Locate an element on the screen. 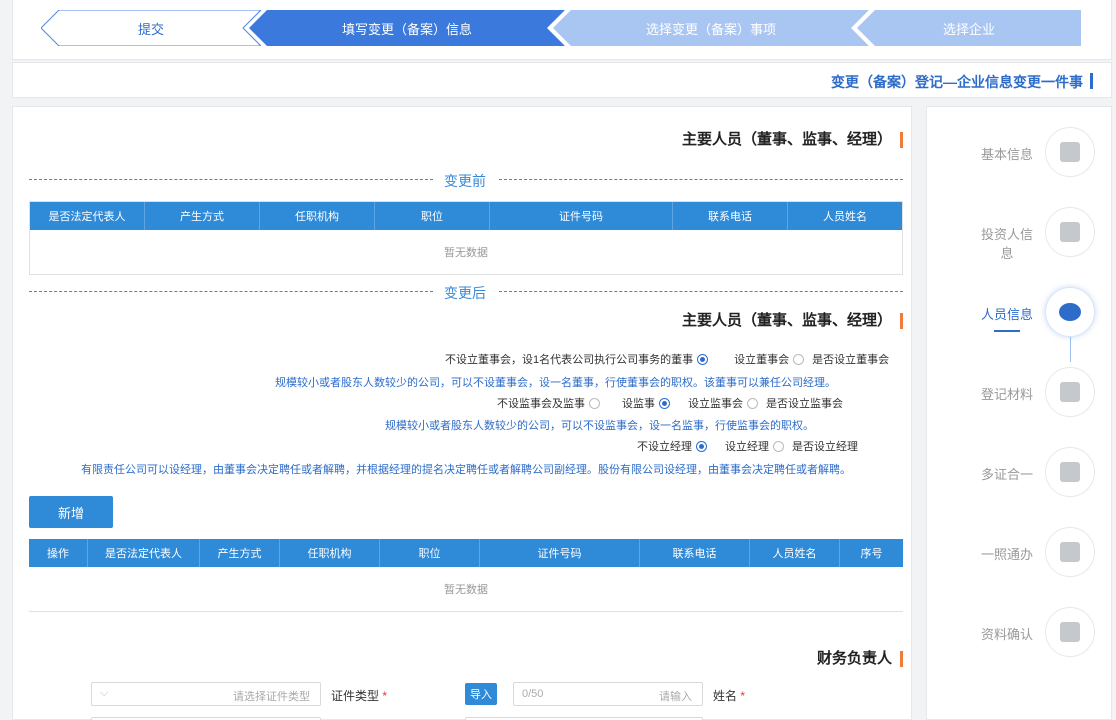  page-title: 变更（备案）登记—企业信息变更一件事 is located at coordinates (957, 82).